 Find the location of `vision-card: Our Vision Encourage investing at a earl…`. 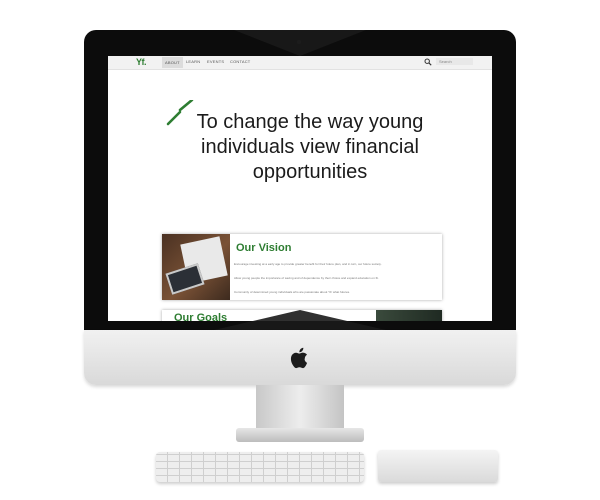

vision-card: Our Vision Encourage investing at a earl… is located at coordinates (302, 267).